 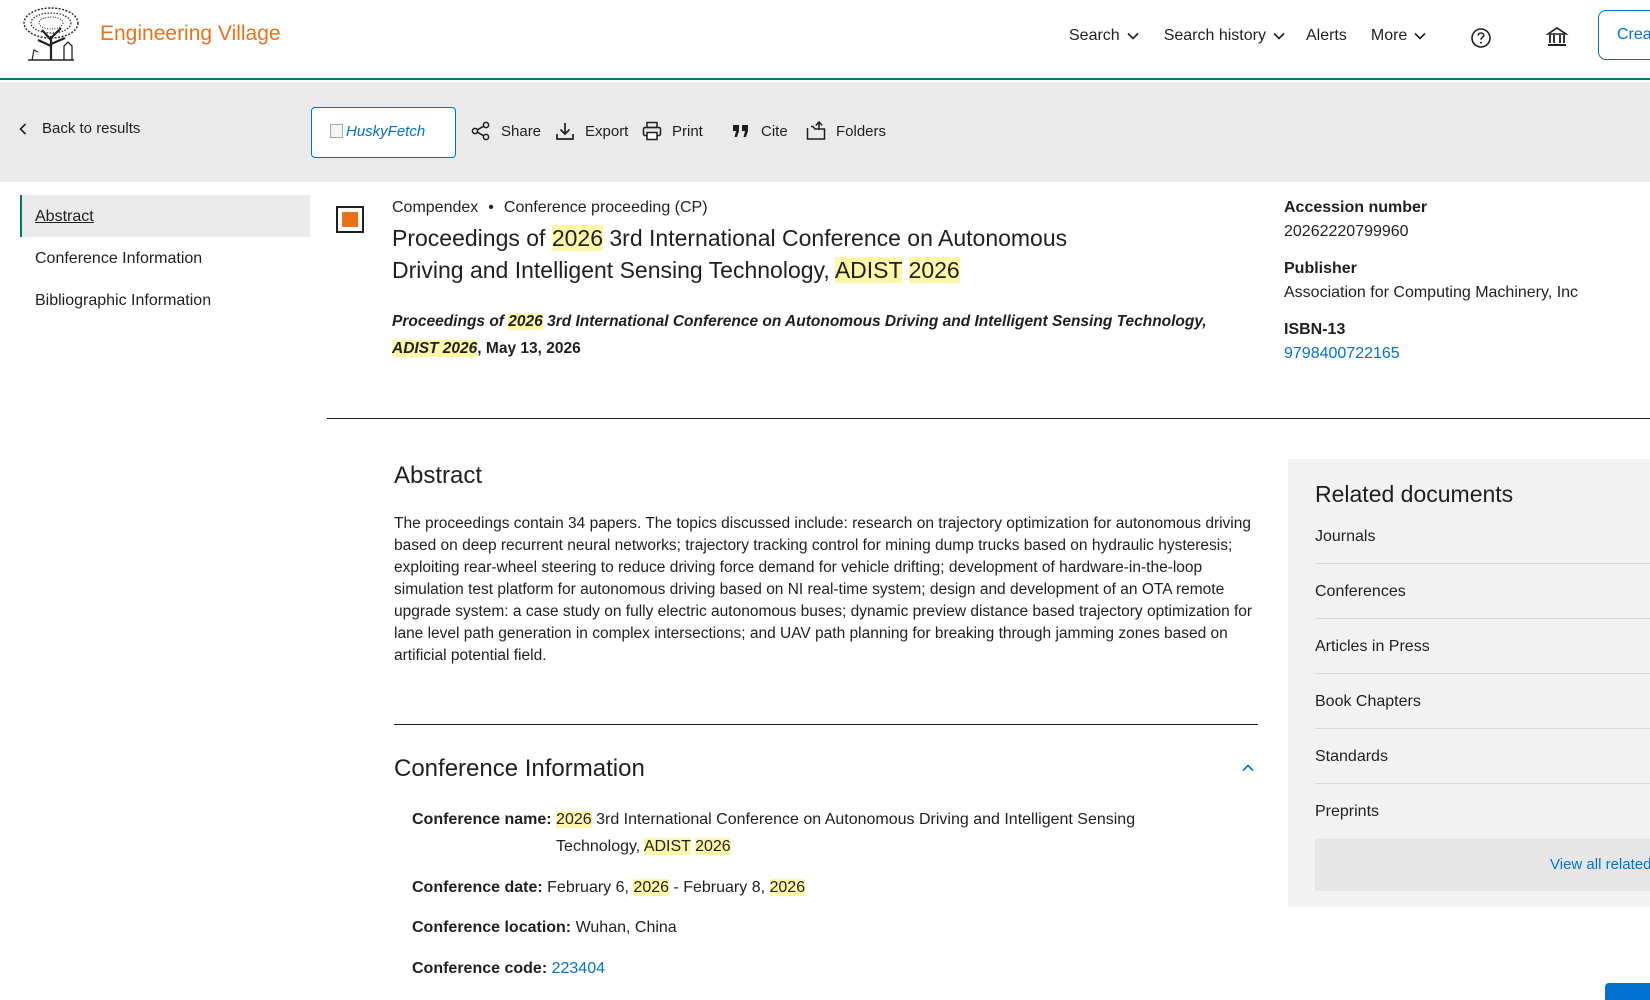 I want to click on elsevier-tree-logo-icon, so click(x=51, y=34).